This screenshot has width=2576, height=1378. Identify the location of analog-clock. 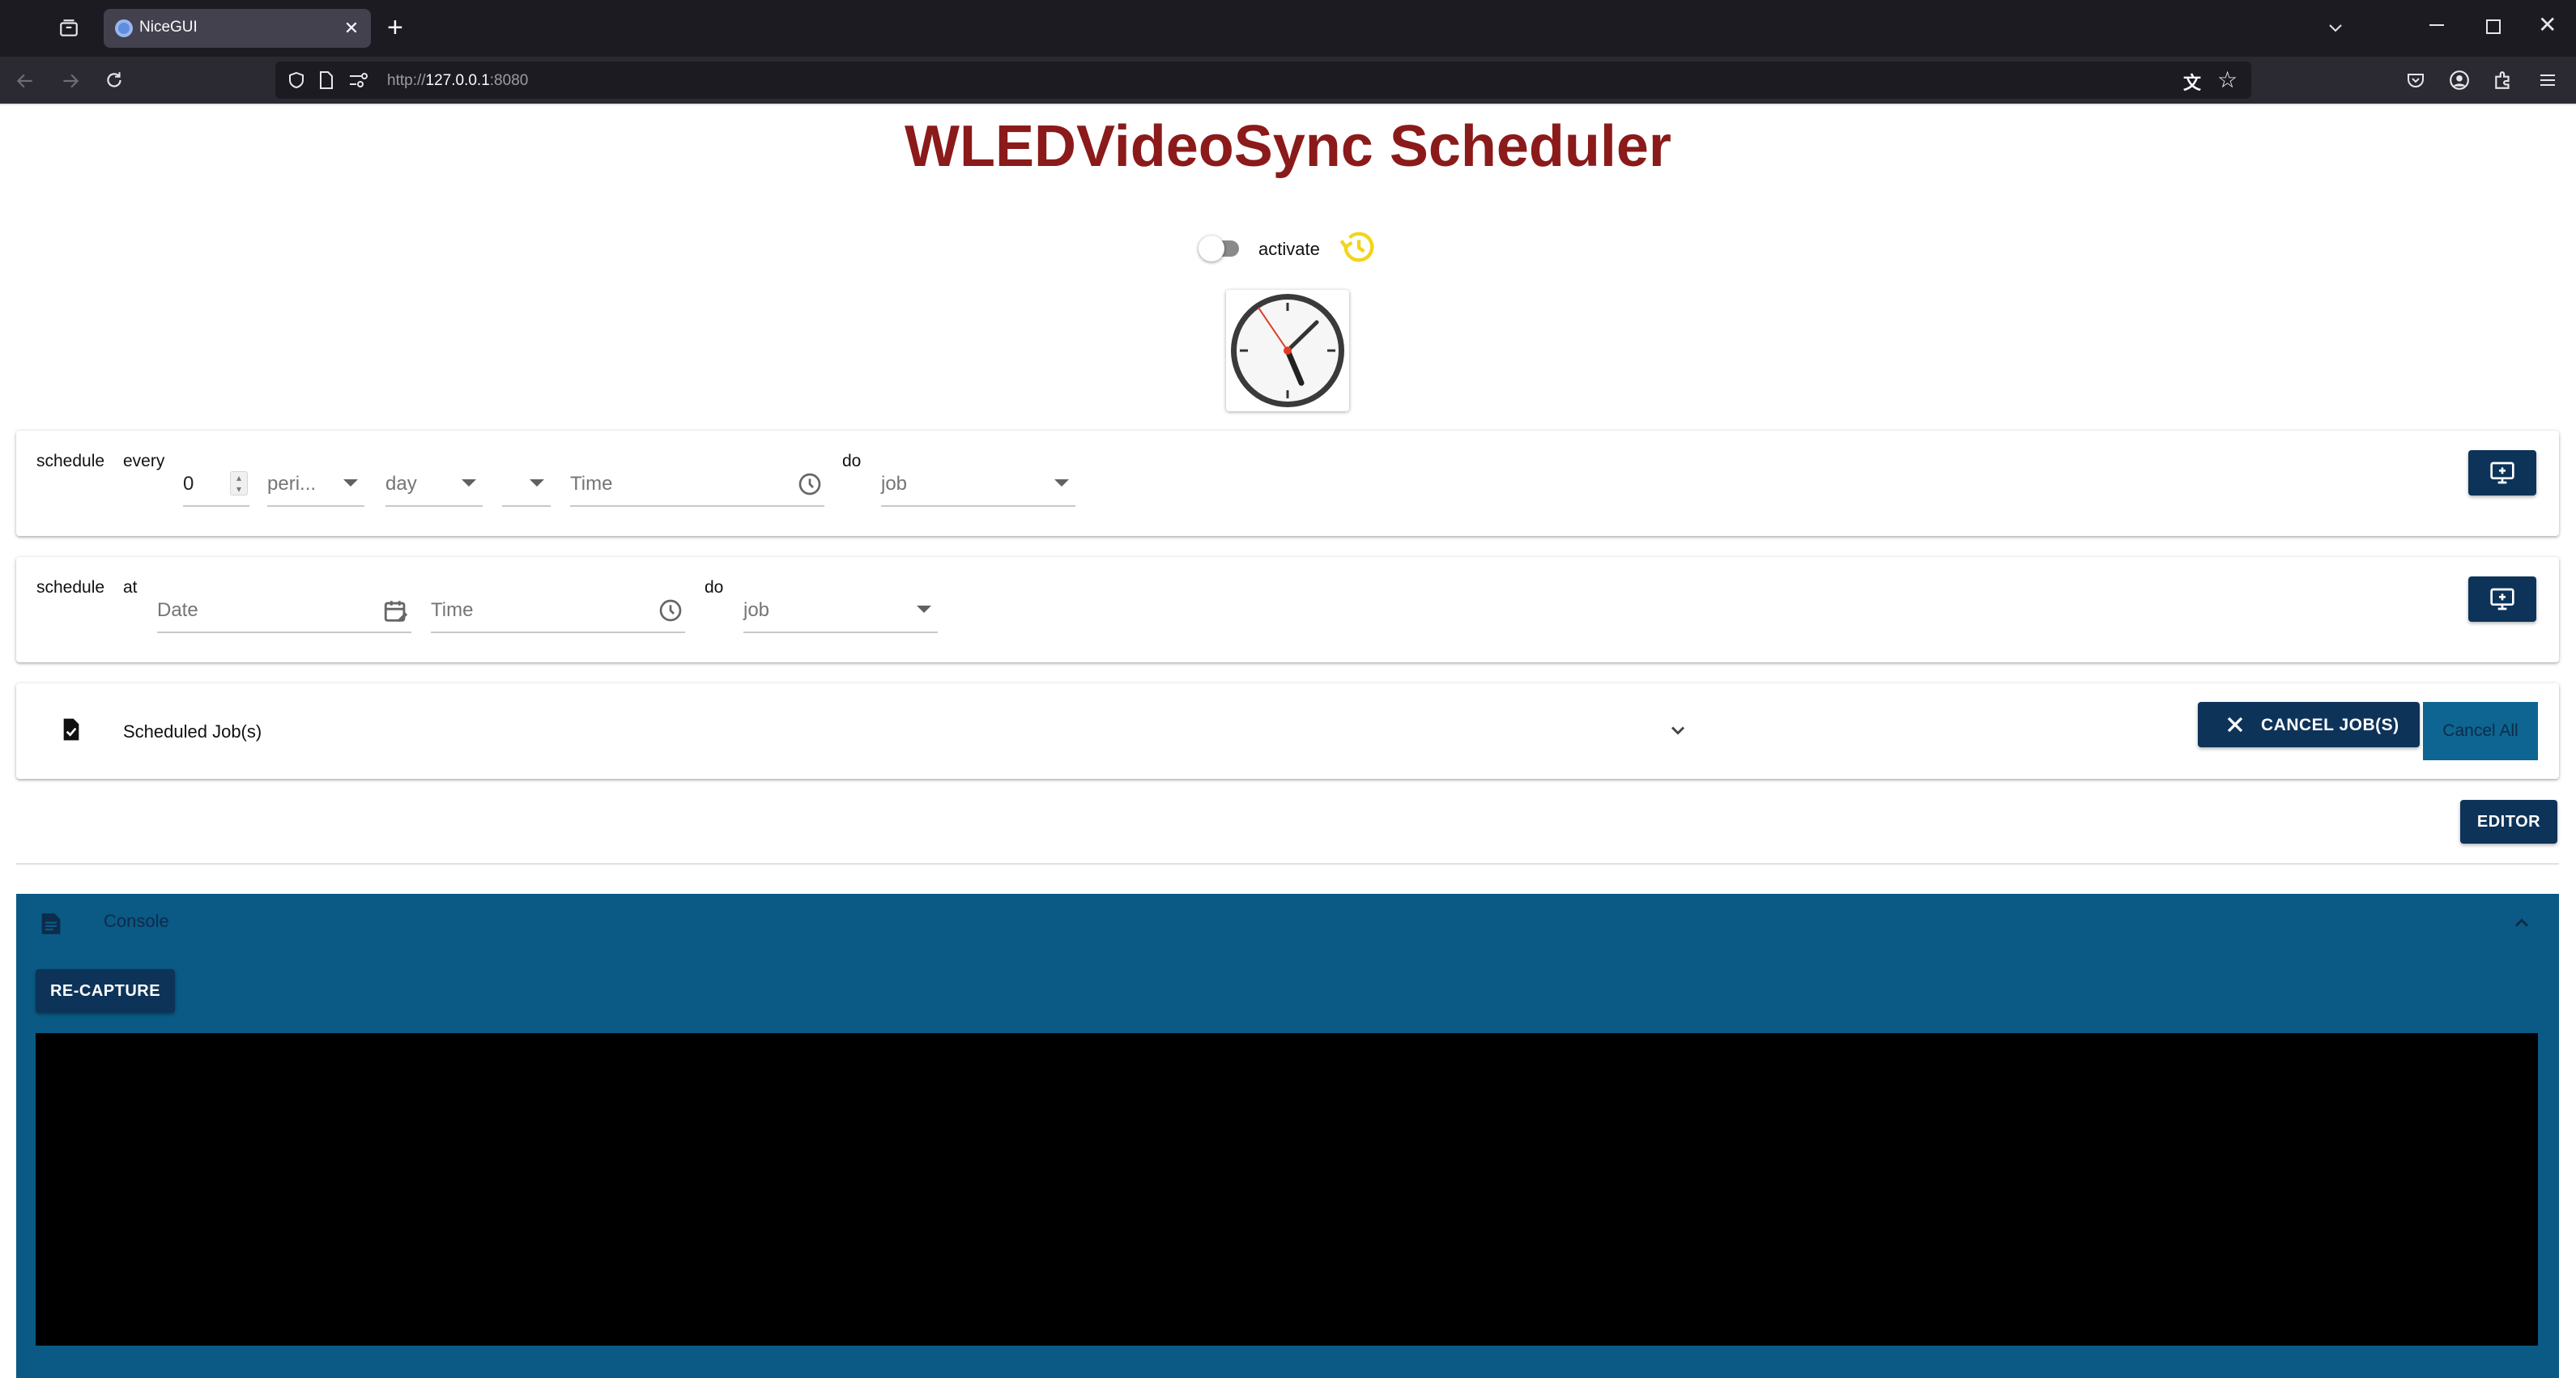
(1287, 350).